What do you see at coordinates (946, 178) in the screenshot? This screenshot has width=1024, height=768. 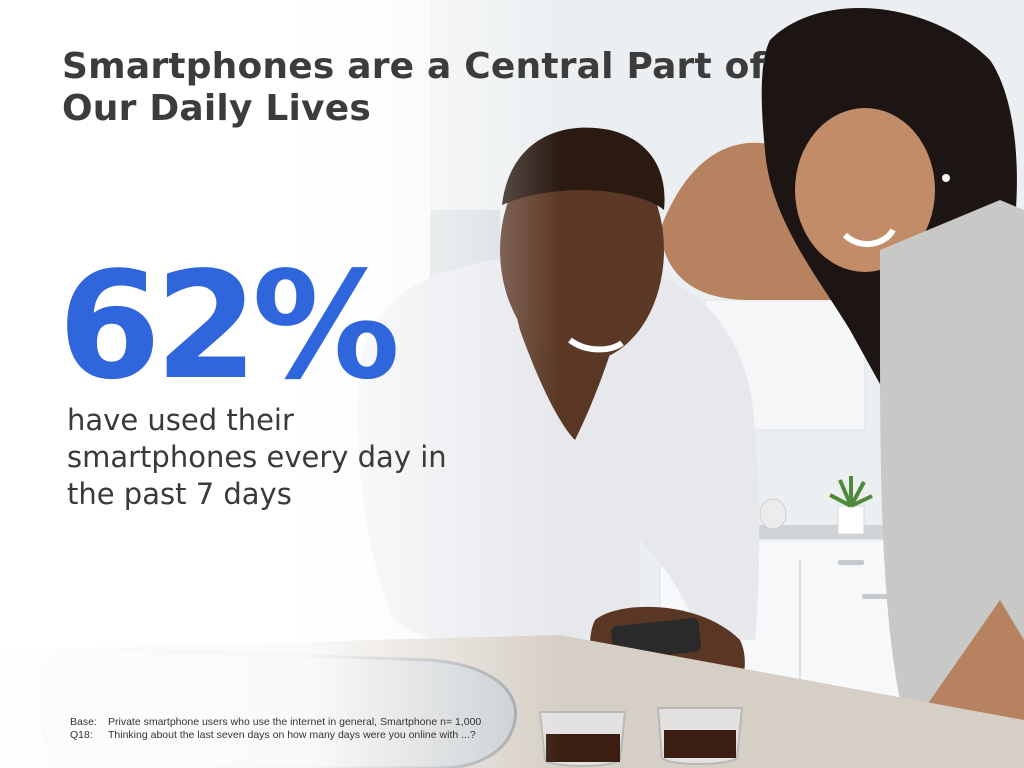 I see `earring` at bounding box center [946, 178].